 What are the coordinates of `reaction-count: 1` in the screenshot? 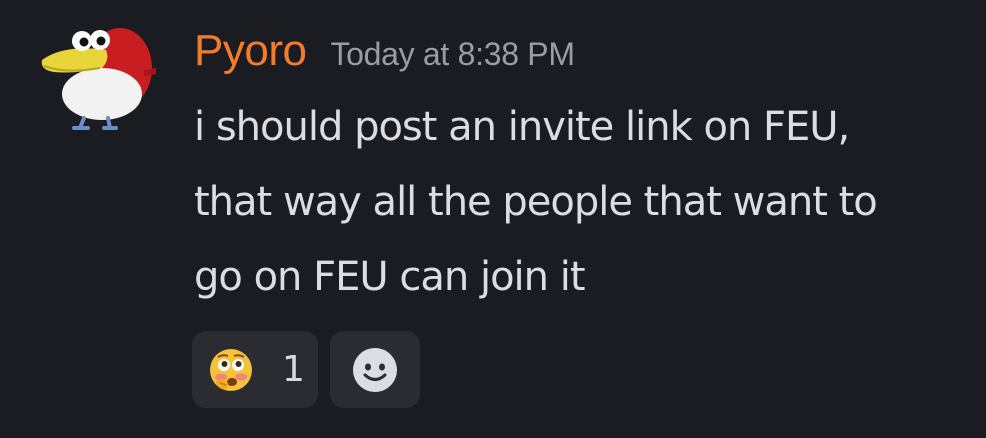 It's located at (293, 369).